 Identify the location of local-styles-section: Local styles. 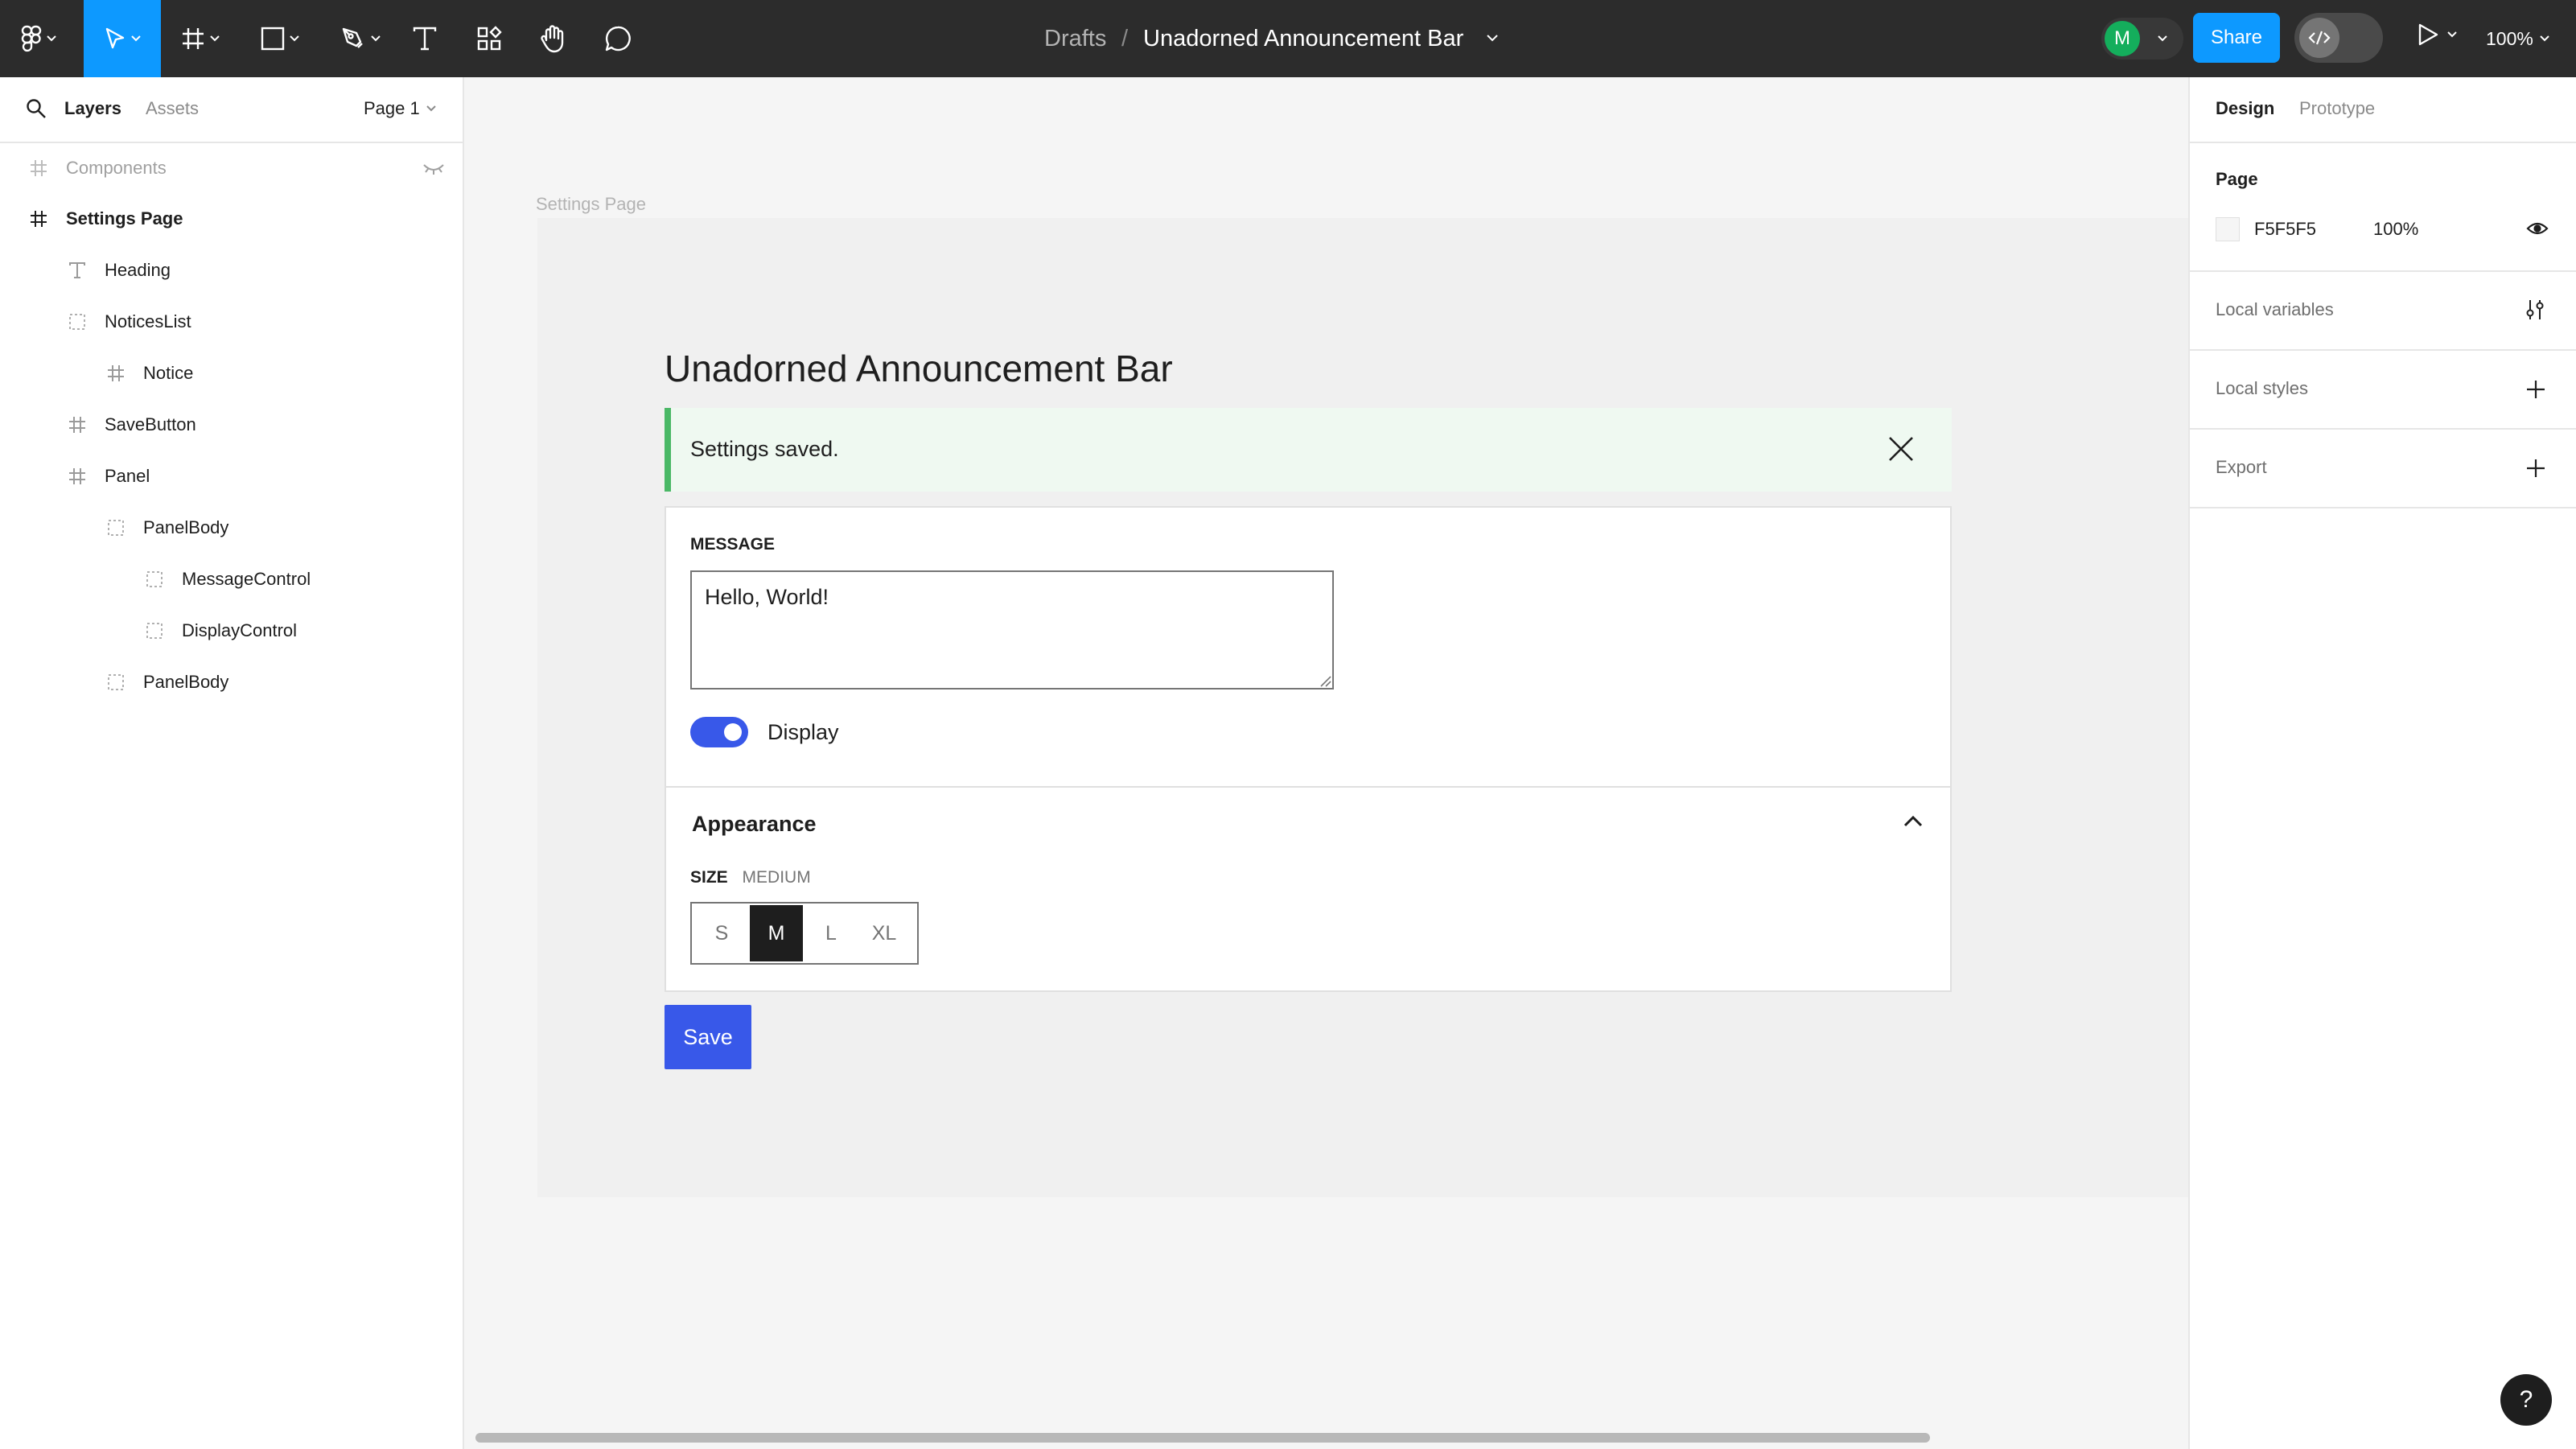
(2383, 390).